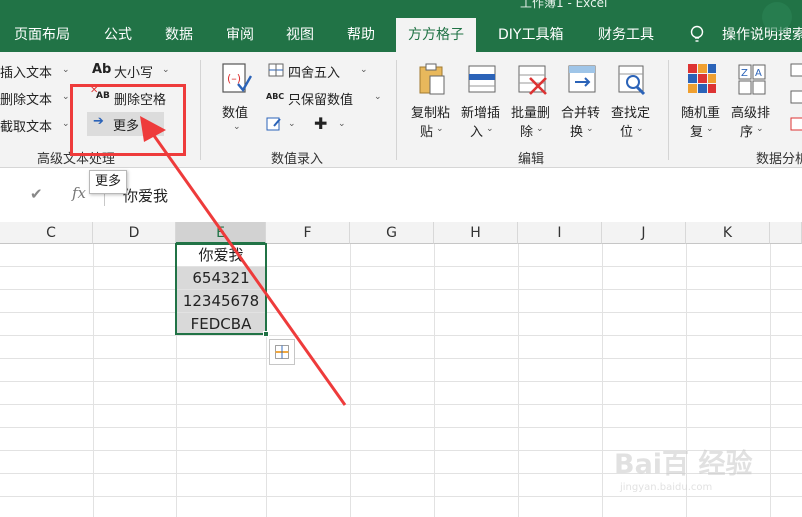 This screenshot has width=802, height=517. Describe the element at coordinates (744, 73) in the screenshot. I see `svg-text: Z` at that location.